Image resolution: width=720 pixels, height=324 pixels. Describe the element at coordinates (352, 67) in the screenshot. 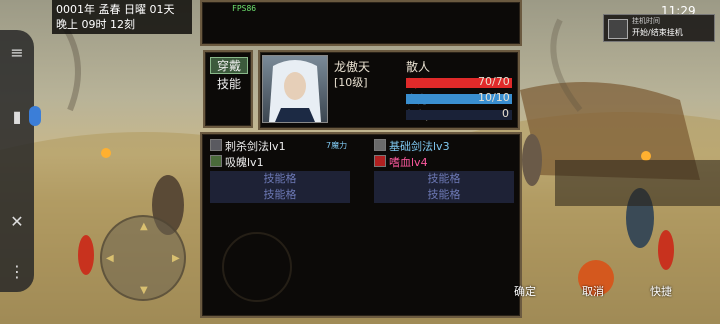

I see `character-name: 龙傲天` at that location.